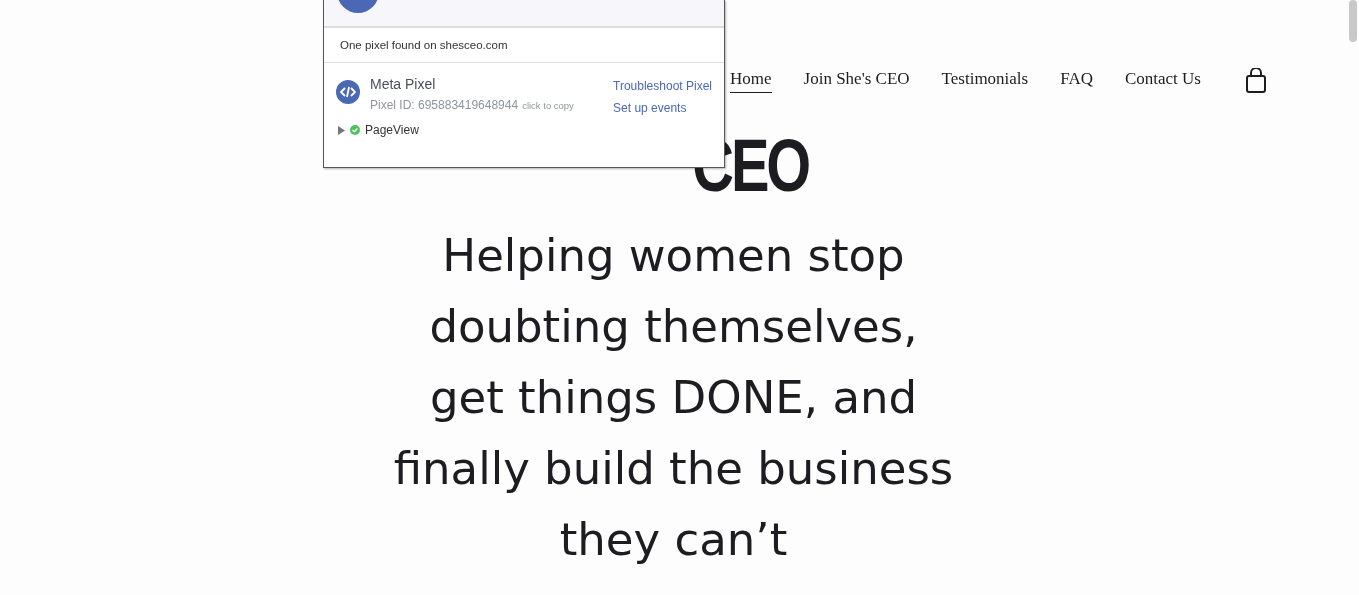 The image size is (1359, 595). Describe the element at coordinates (856, 81) in the screenshot. I see `nav-link: Join She's CEO` at that location.